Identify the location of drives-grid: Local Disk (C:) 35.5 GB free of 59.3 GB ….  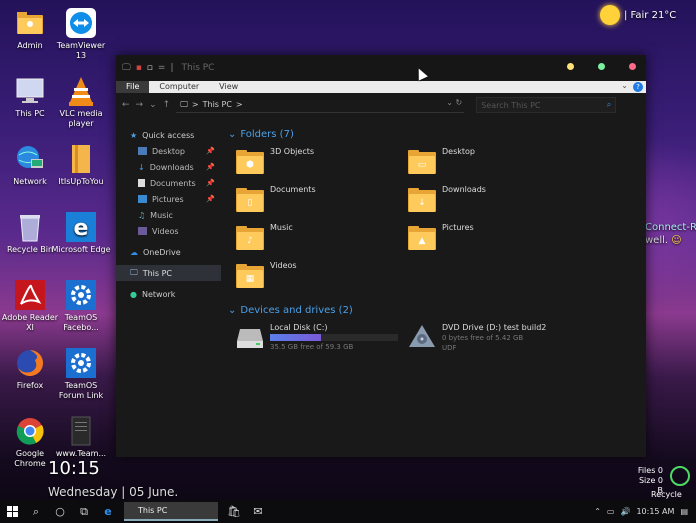
(437, 343).